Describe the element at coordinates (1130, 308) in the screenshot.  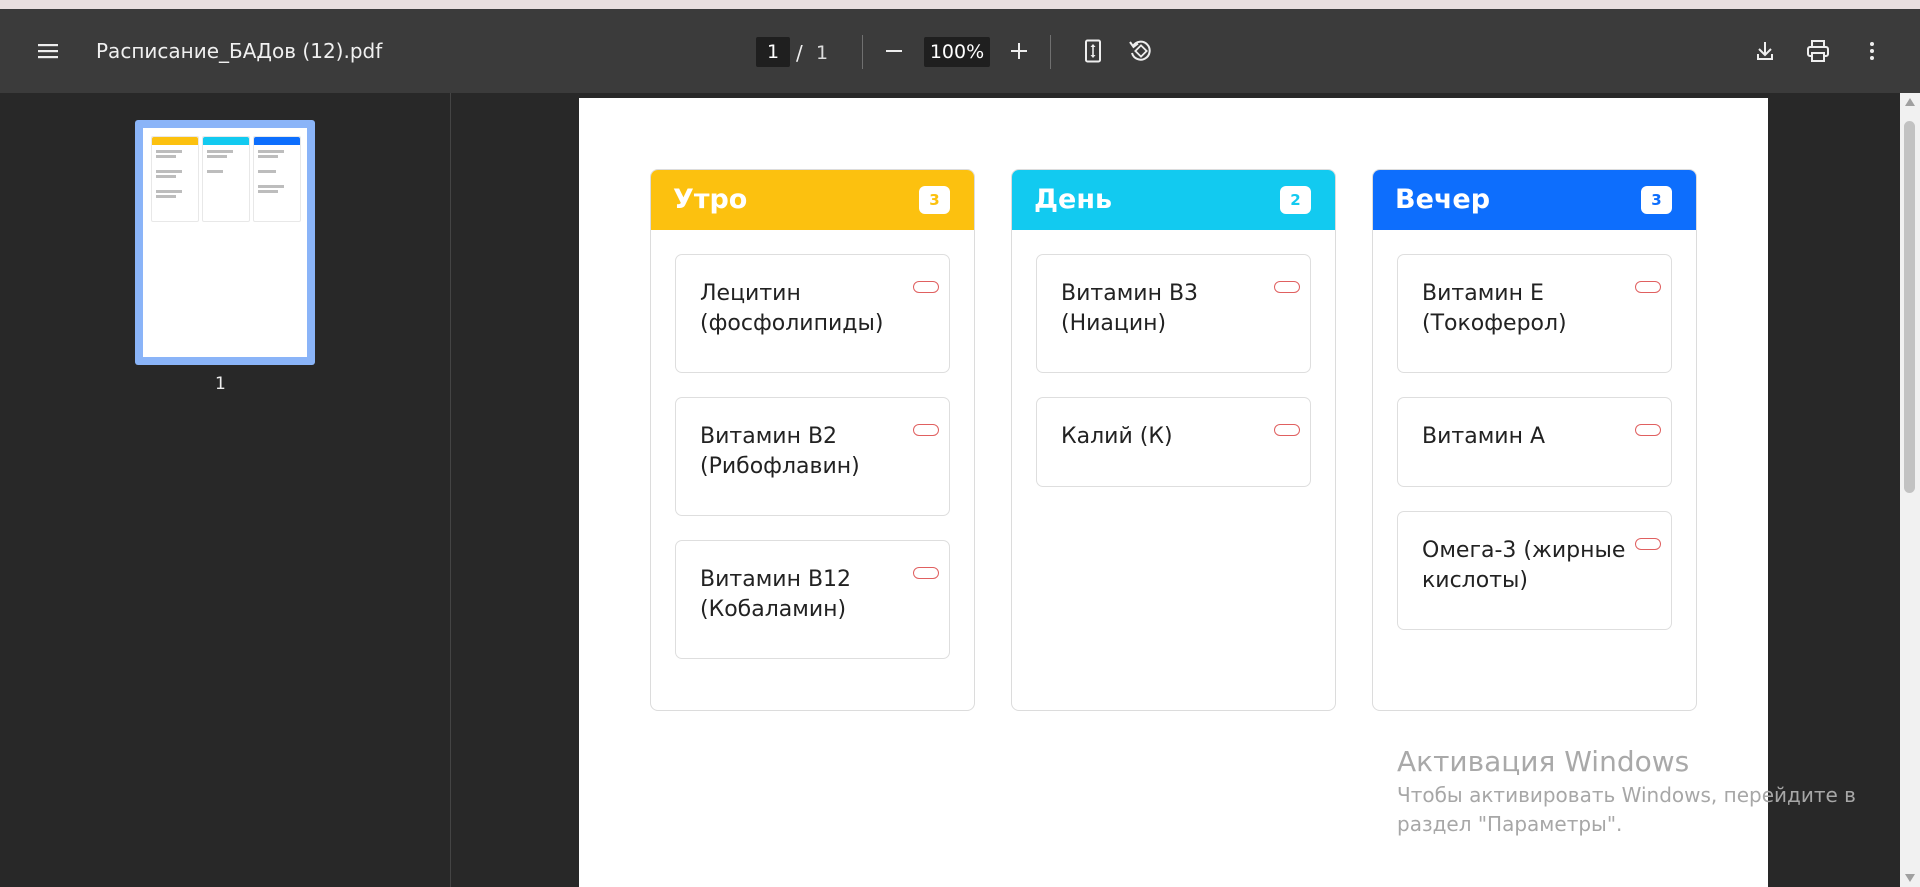
I see `supplement-name: Витамин B3 (Ниацин)` at that location.